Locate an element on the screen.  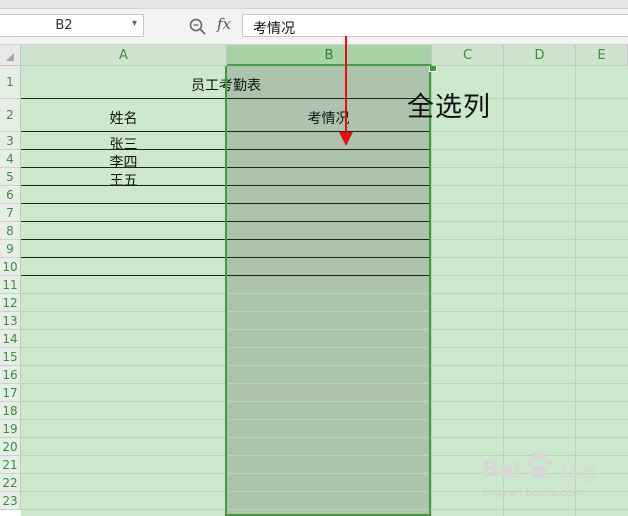
watermark-brand: Bai is located at coordinates (502, 470).